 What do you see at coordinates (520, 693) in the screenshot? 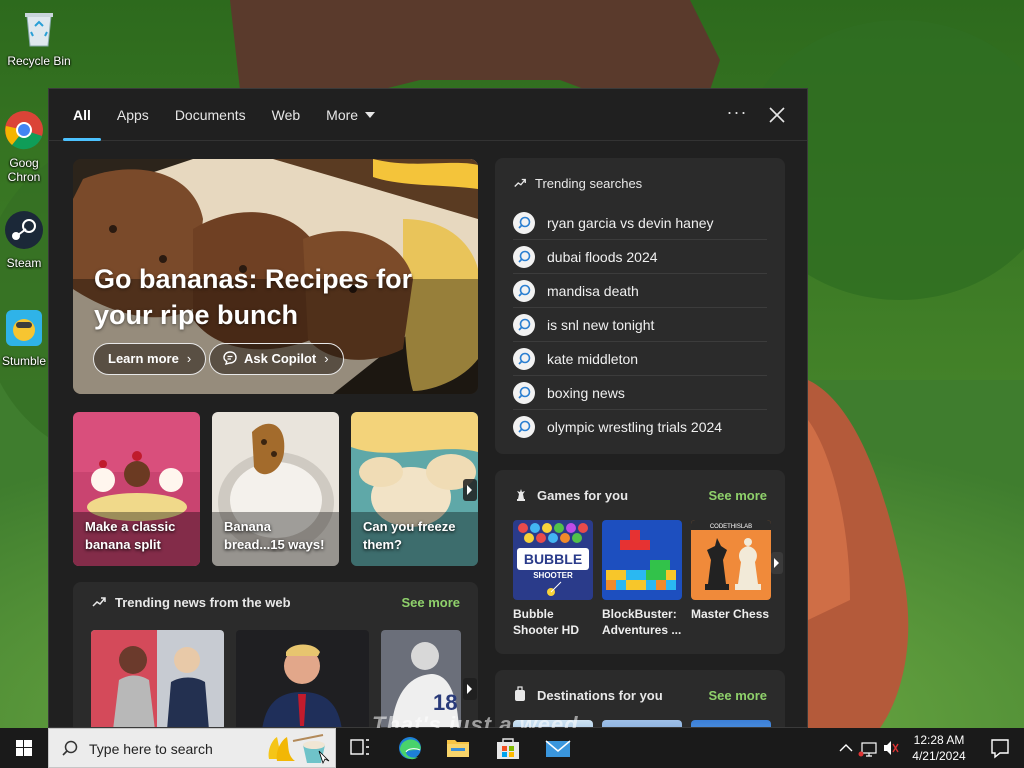
I see `luggage-icon` at bounding box center [520, 693].